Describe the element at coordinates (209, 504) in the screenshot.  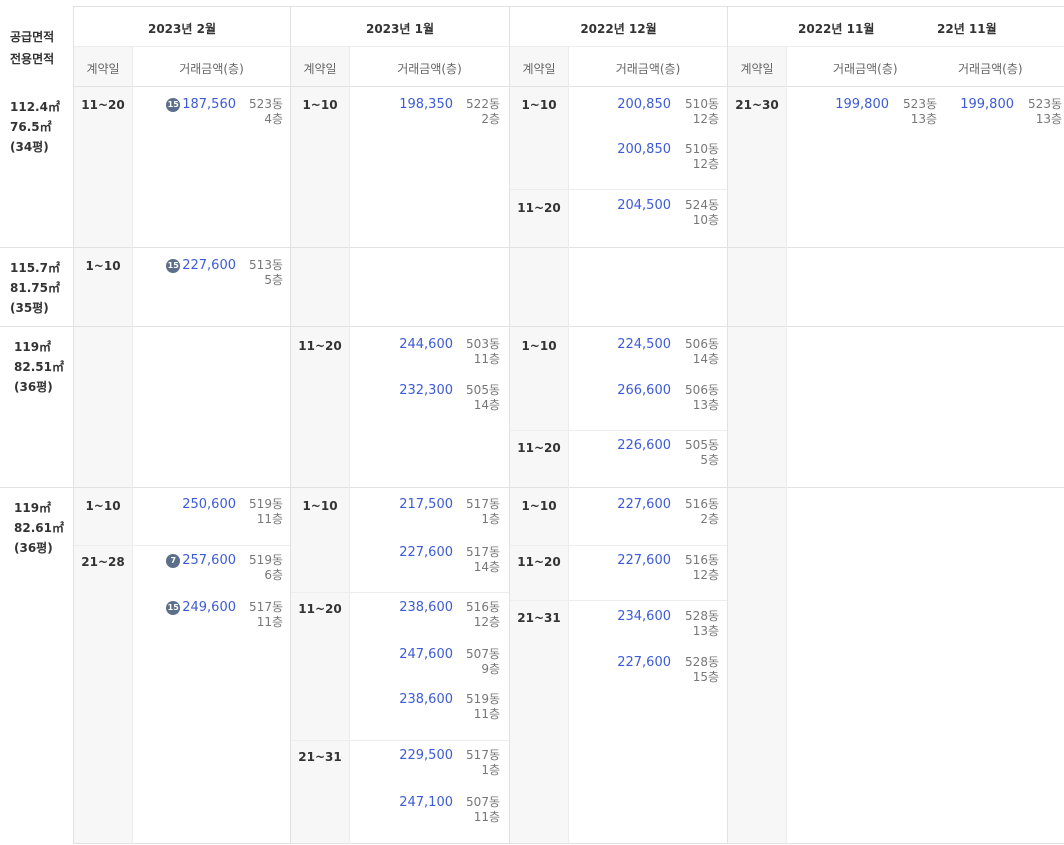
I see `trade-price: 250,600` at that location.